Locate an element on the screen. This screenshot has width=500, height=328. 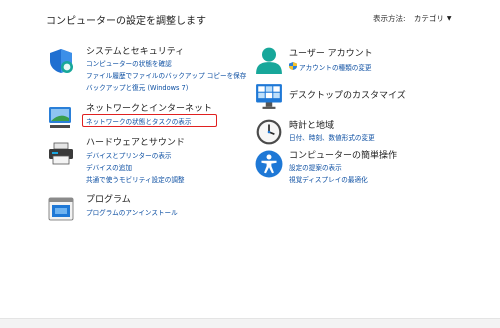
clock-icon is located at coordinates (269, 132).